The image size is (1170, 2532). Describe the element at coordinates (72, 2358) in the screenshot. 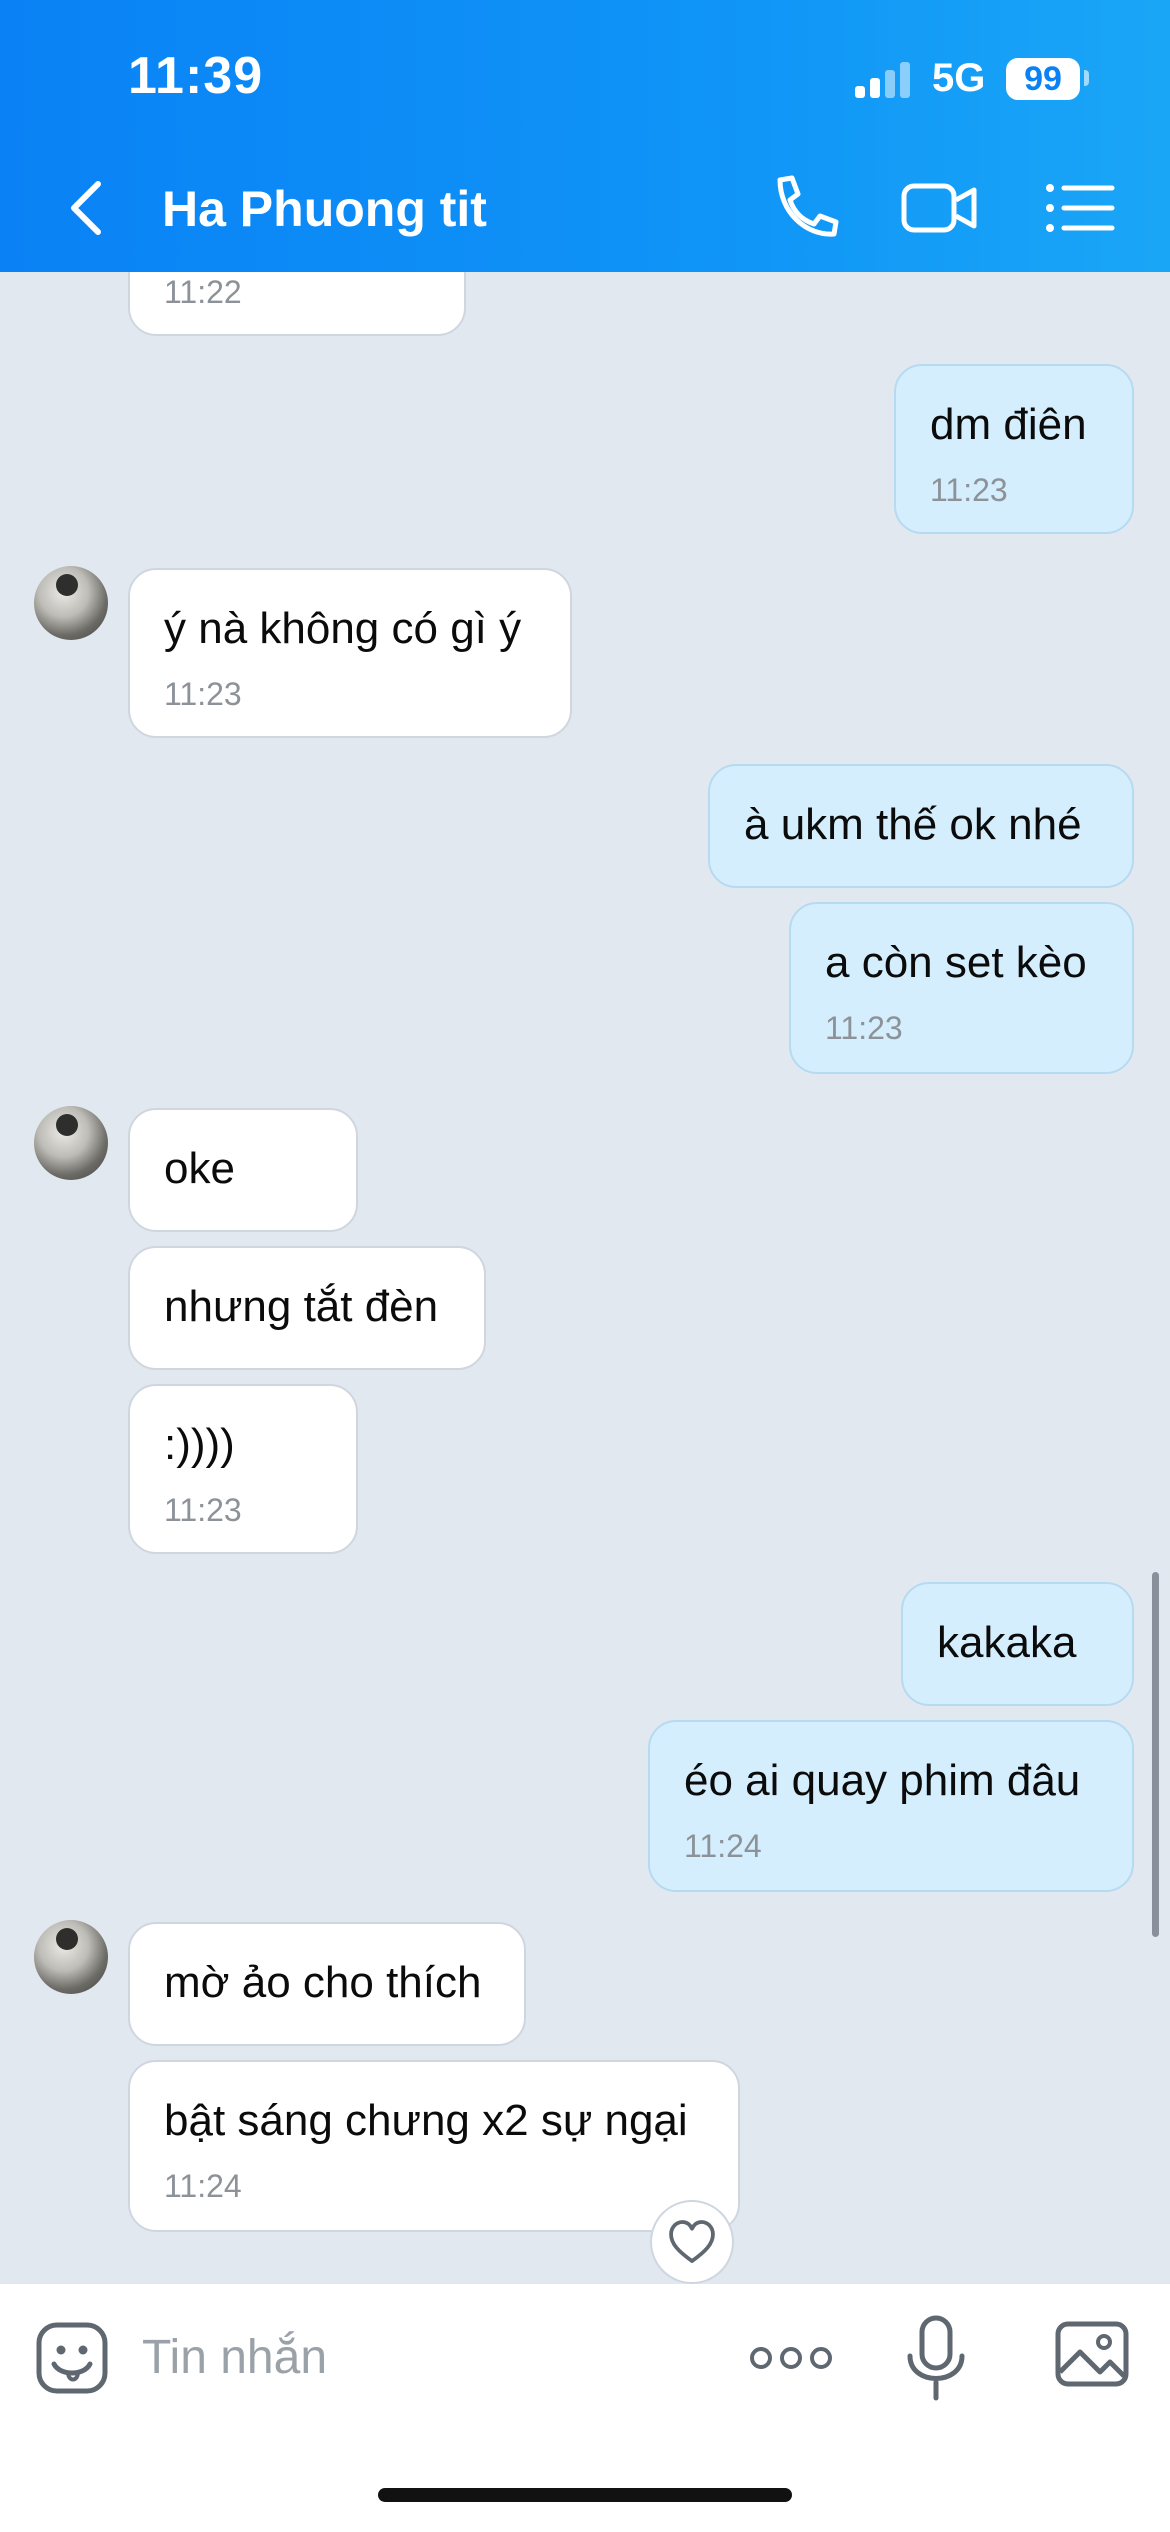

I see `sticker-icon` at that location.